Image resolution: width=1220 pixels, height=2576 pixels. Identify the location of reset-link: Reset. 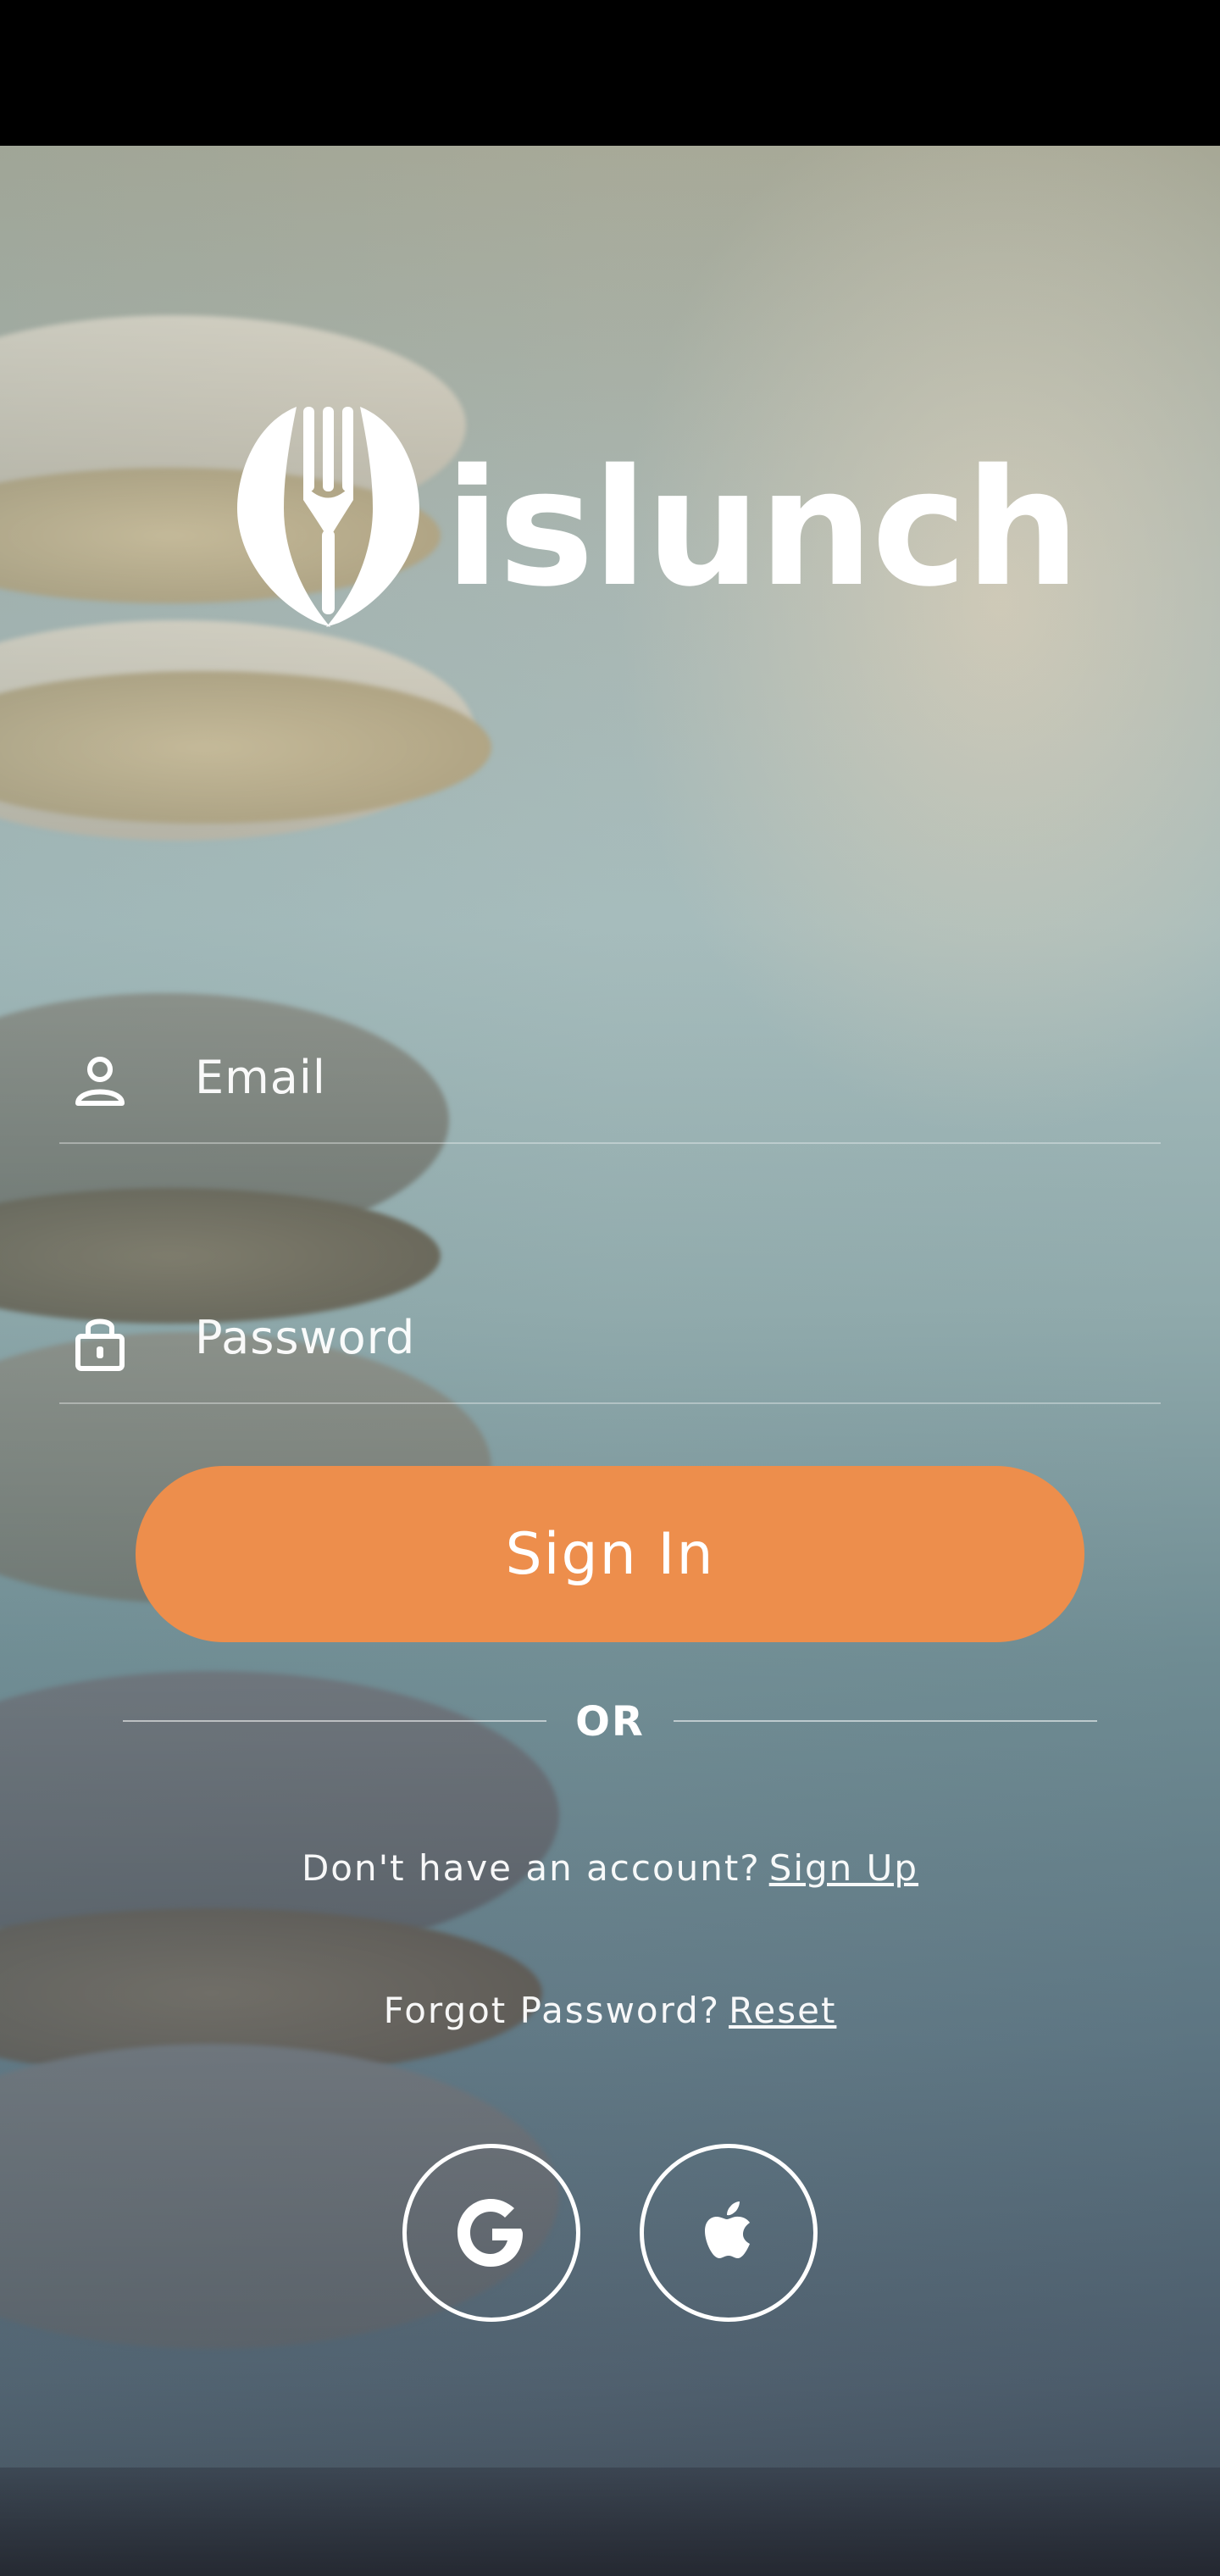
(782, 2010).